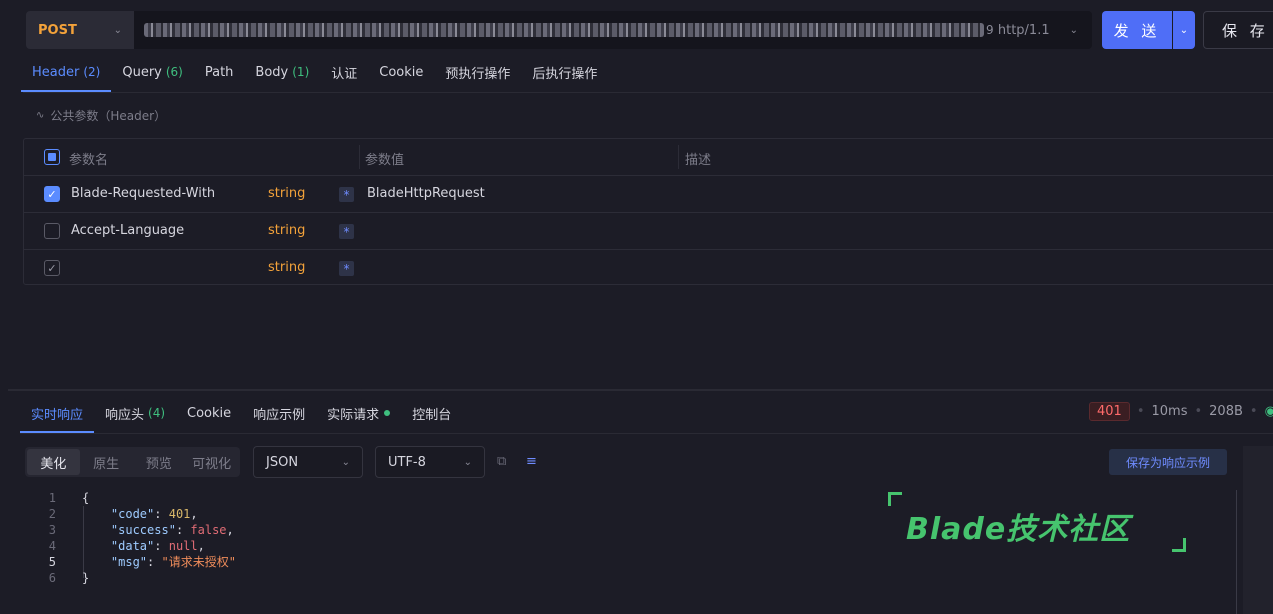  What do you see at coordinates (108, 116) in the screenshot?
I see `public-params-label: 公共参数（Header）` at bounding box center [108, 116].